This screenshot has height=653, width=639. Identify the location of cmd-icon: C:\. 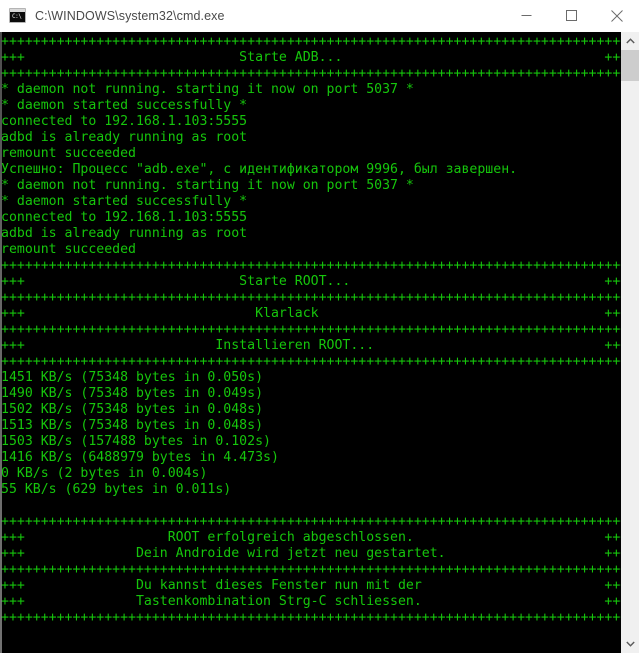
(17, 15).